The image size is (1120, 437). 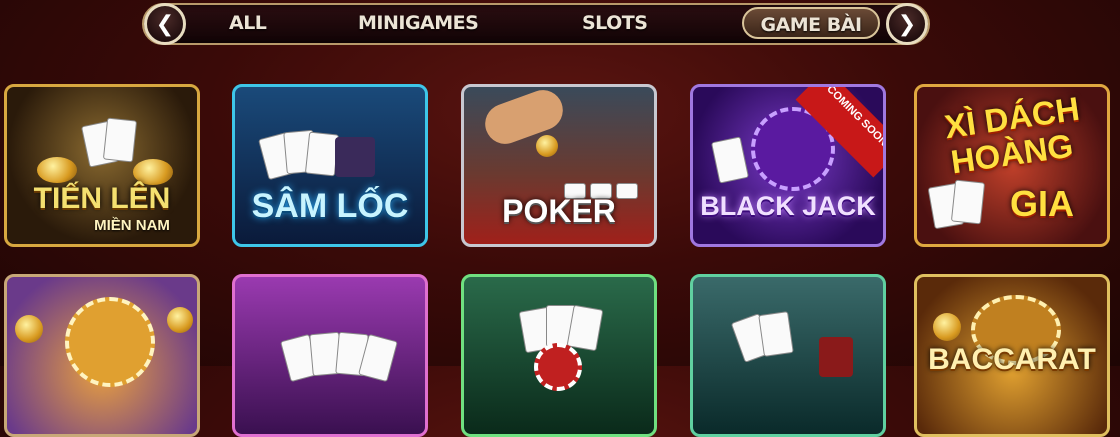 What do you see at coordinates (1012, 359) in the screenshot?
I see `game-title: BACCARAT` at bounding box center [1012, 359].